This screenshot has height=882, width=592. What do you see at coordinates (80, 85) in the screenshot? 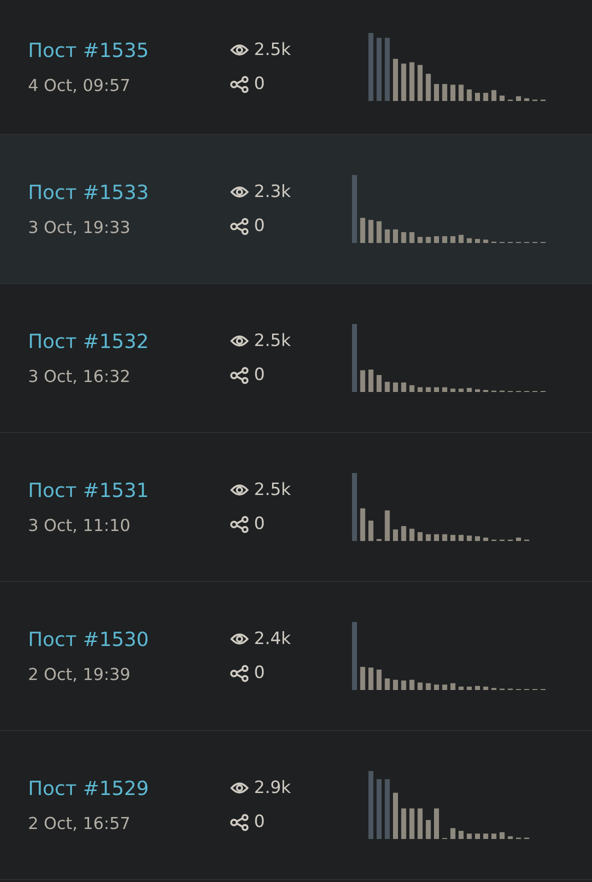
I see `post-date: 4 Oct, 09:57` at bounding box center [80, 85].